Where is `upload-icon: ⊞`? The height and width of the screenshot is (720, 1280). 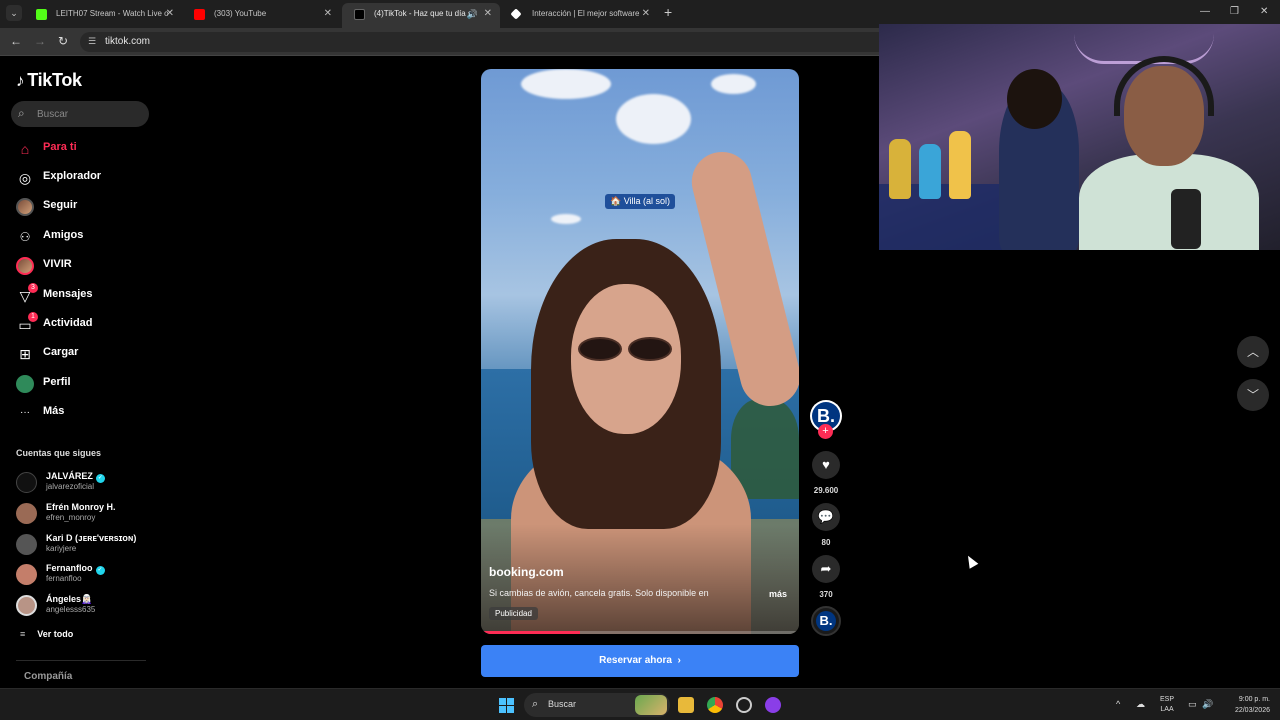 upload-icon: ⊞ is located at coordinates (25, 354).